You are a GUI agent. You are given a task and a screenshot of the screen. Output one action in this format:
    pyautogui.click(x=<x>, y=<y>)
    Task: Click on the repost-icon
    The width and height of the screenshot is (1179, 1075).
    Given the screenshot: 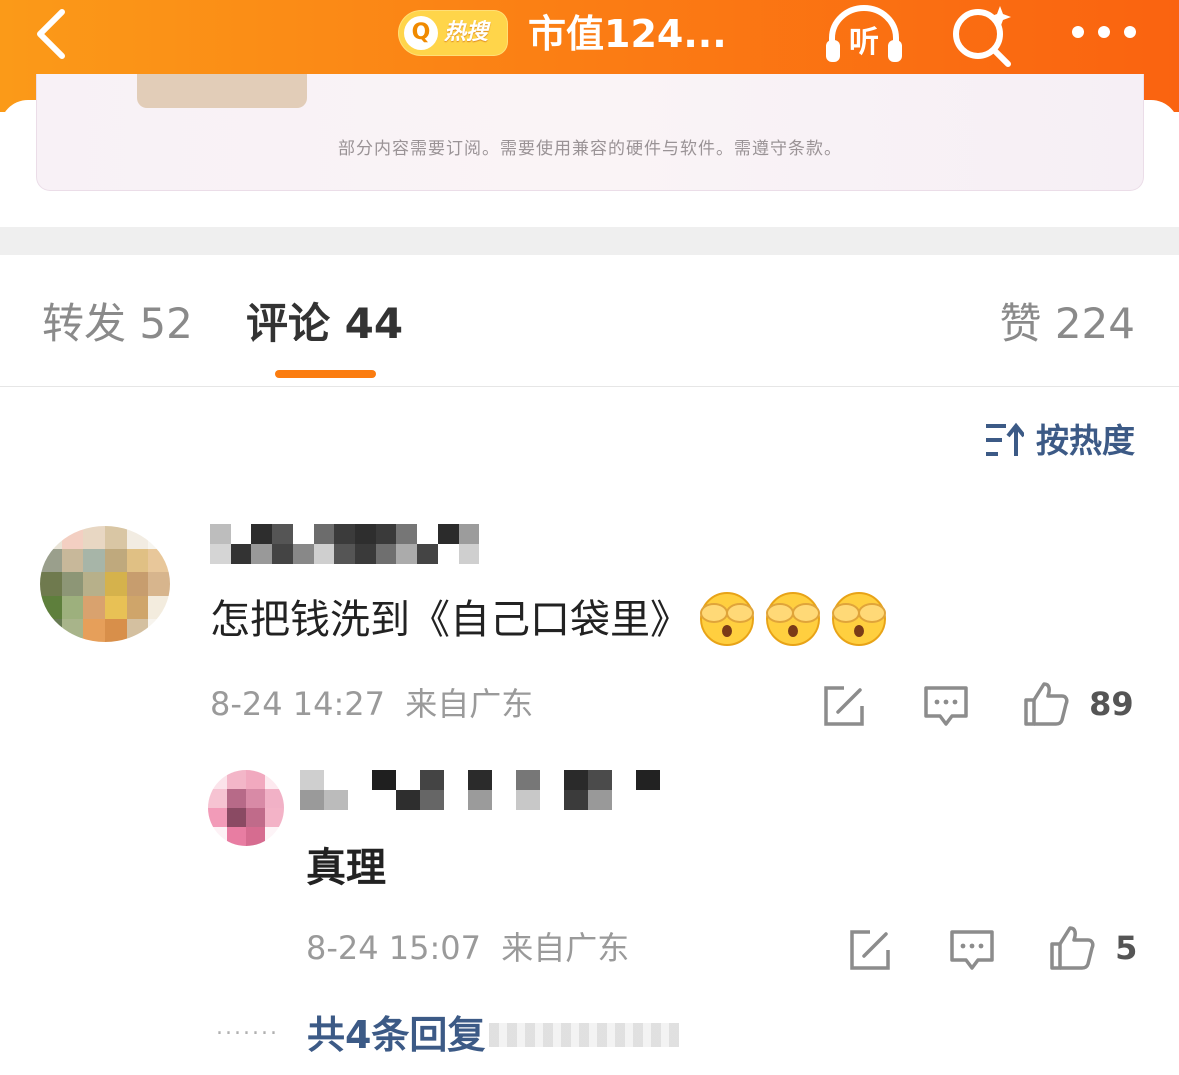 What is the action you would take?
    pyautogui.click(x=844, y=706)
    